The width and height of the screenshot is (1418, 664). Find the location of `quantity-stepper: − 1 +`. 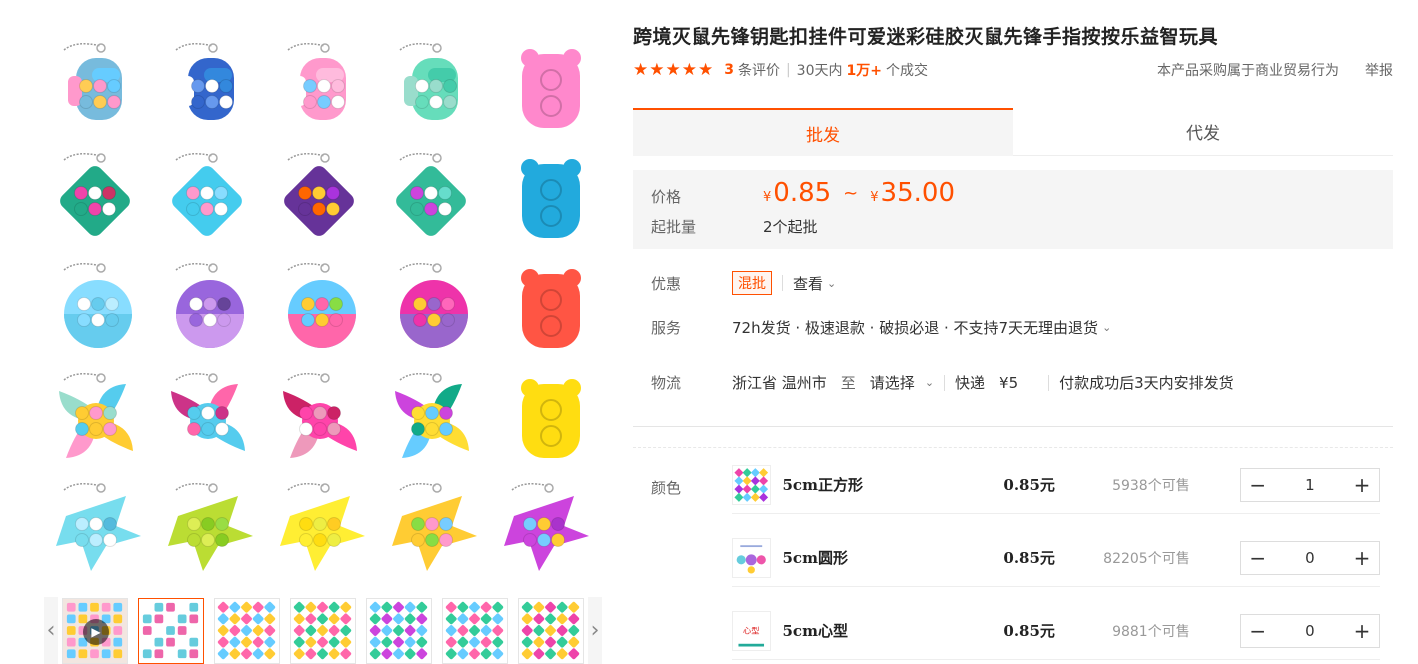

quantity-stepper: − 1 + is located at coordinates (1309, 484).